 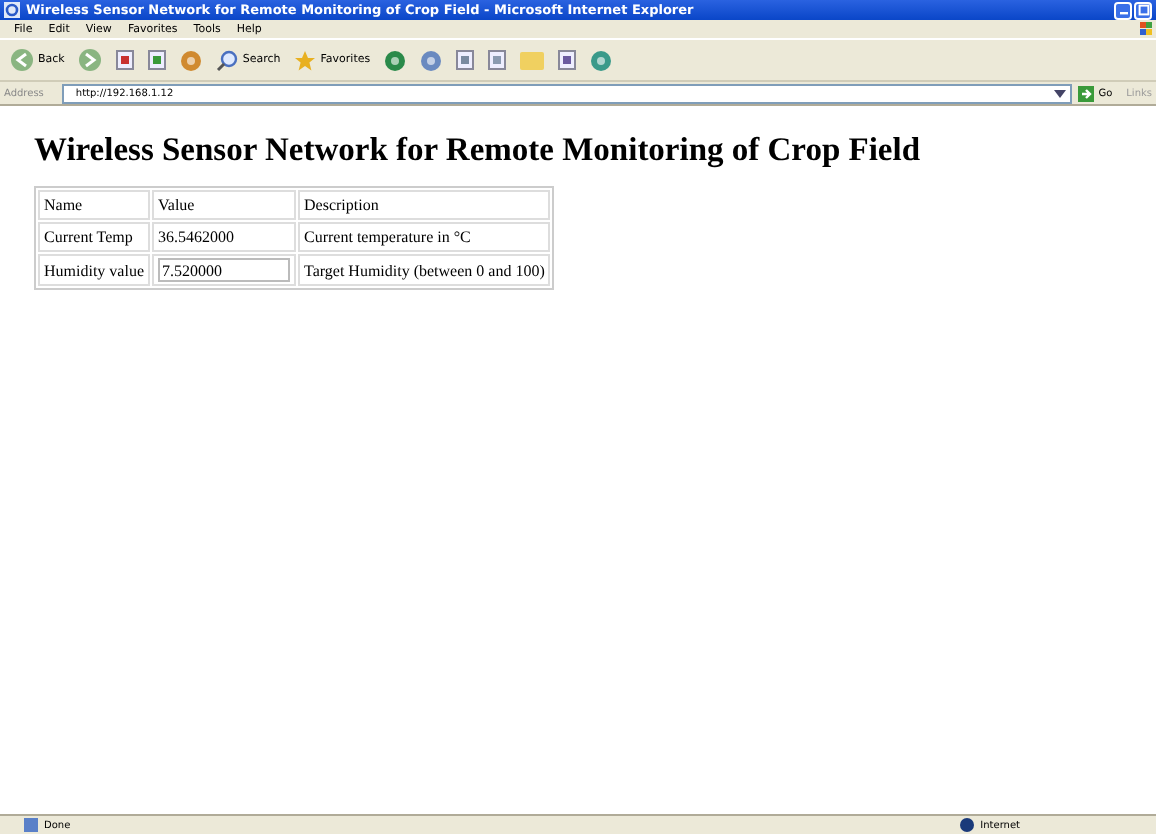 I want to click on arrow-icon, so click(x=1086, y=93).